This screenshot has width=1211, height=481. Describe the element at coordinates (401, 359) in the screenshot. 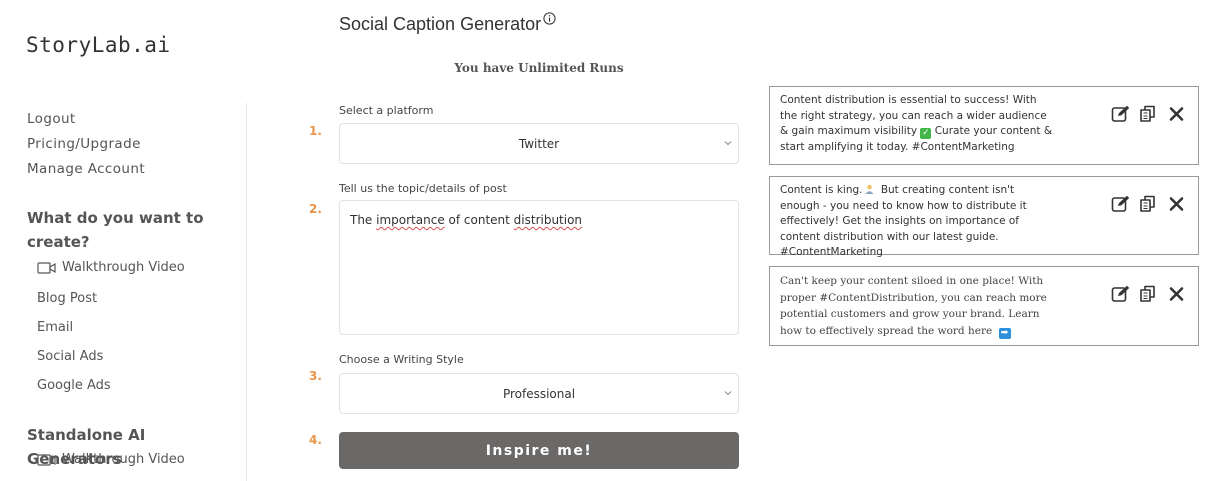

I see `writing-style-label: Choose a Writing Style` at that location.